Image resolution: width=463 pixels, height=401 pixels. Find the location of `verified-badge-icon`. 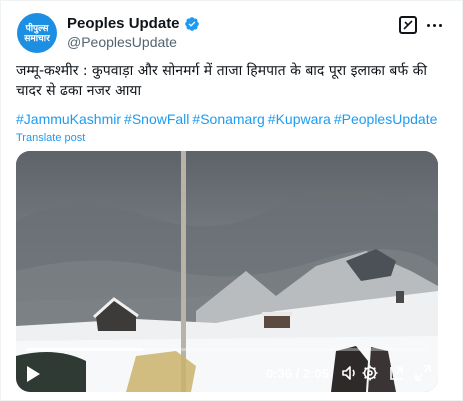

verified-badge-icon is located at coordinates (192, 24).